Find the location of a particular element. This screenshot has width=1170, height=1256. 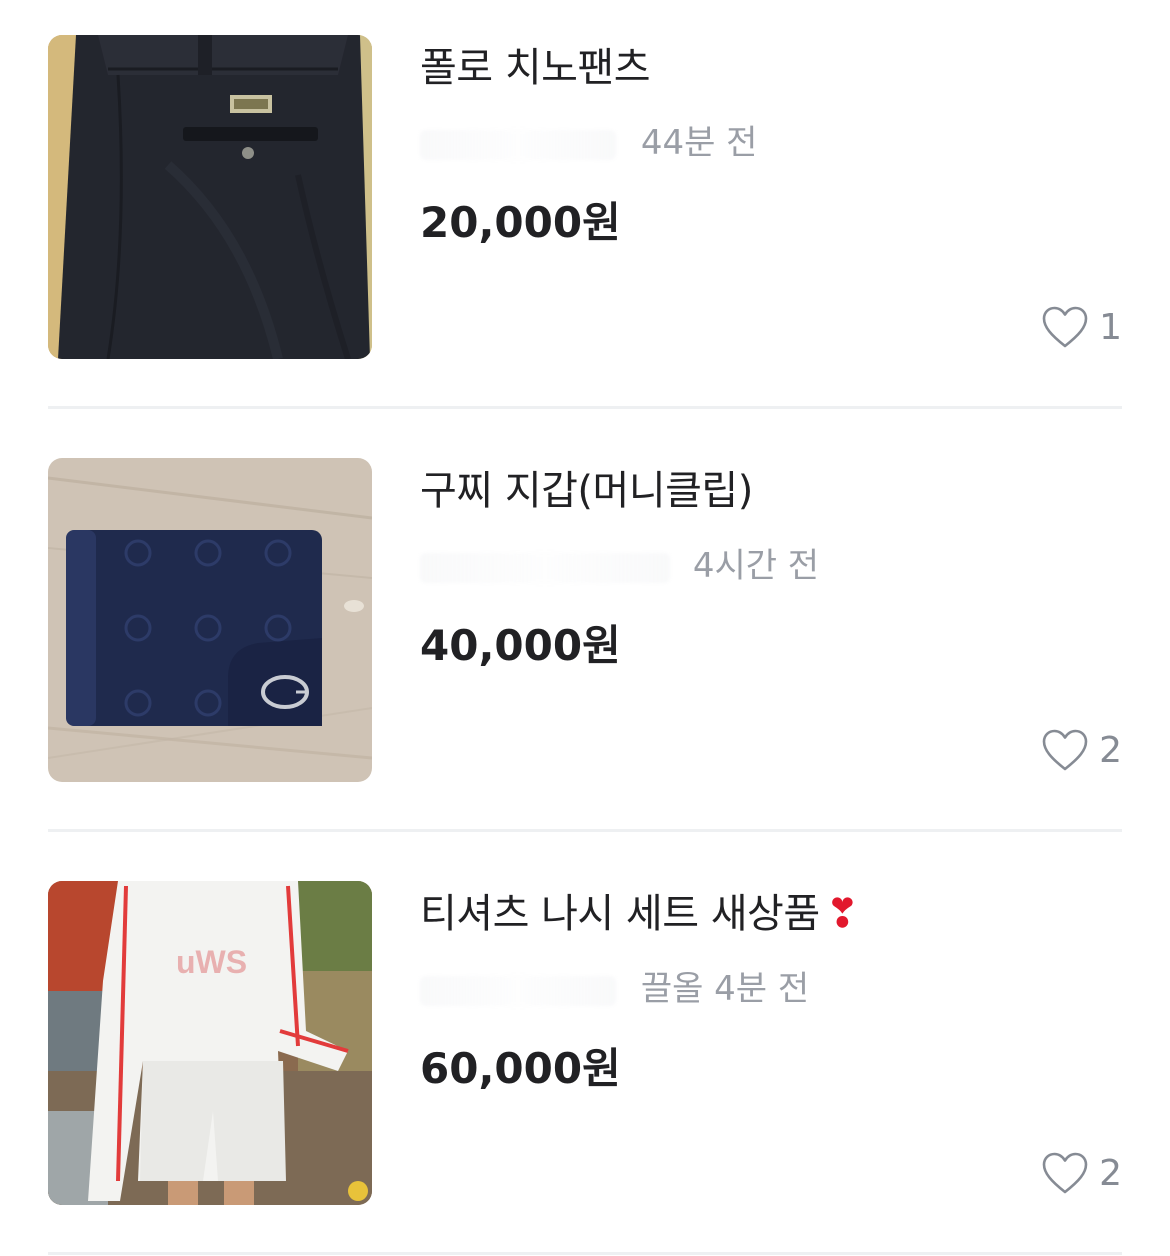

listing-time: 44분 전 is located at coordinates (699, 143).